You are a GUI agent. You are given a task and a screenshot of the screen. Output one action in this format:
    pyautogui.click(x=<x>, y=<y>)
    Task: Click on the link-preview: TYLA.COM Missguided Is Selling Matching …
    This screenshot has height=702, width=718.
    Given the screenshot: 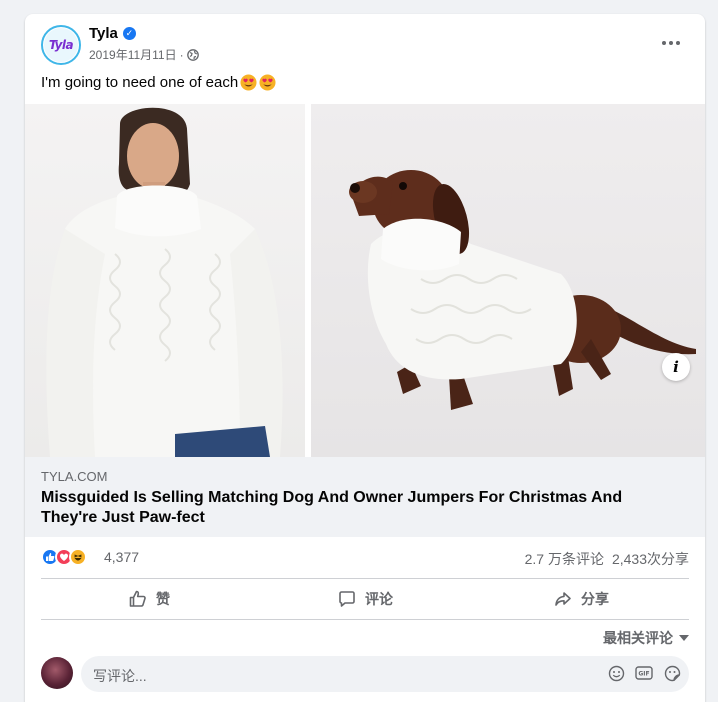 What is the action you would take?
    pyautogui.click(x=365, y=497)
    